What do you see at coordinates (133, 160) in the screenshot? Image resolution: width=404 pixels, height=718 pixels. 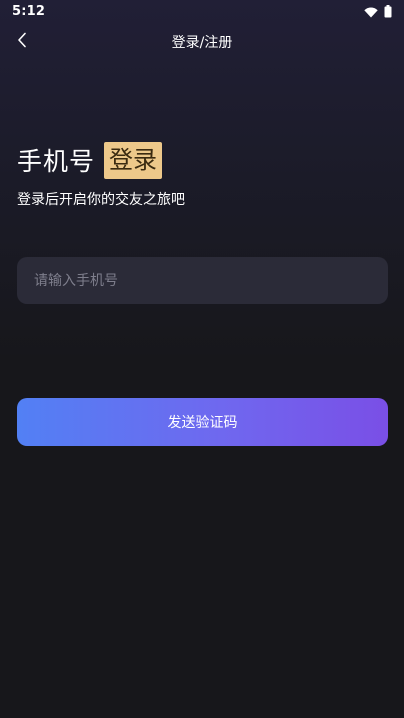 I see `heading-tag: 登录` at bounding box center [133, 160].